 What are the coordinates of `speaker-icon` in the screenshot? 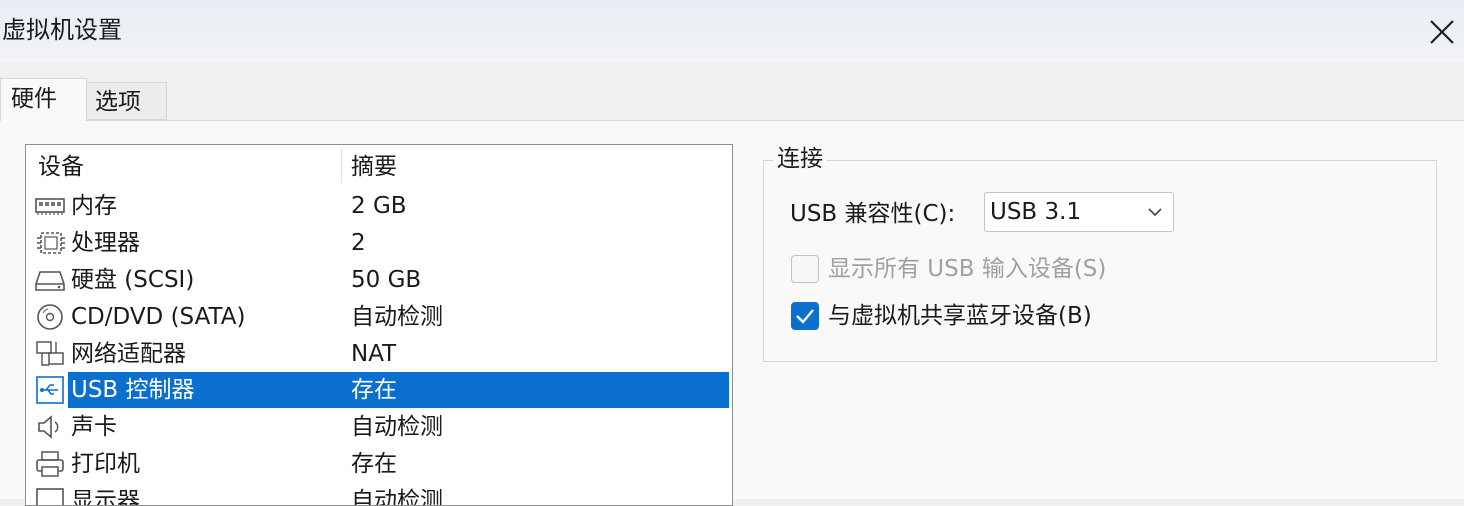 It's located at (48, 427).